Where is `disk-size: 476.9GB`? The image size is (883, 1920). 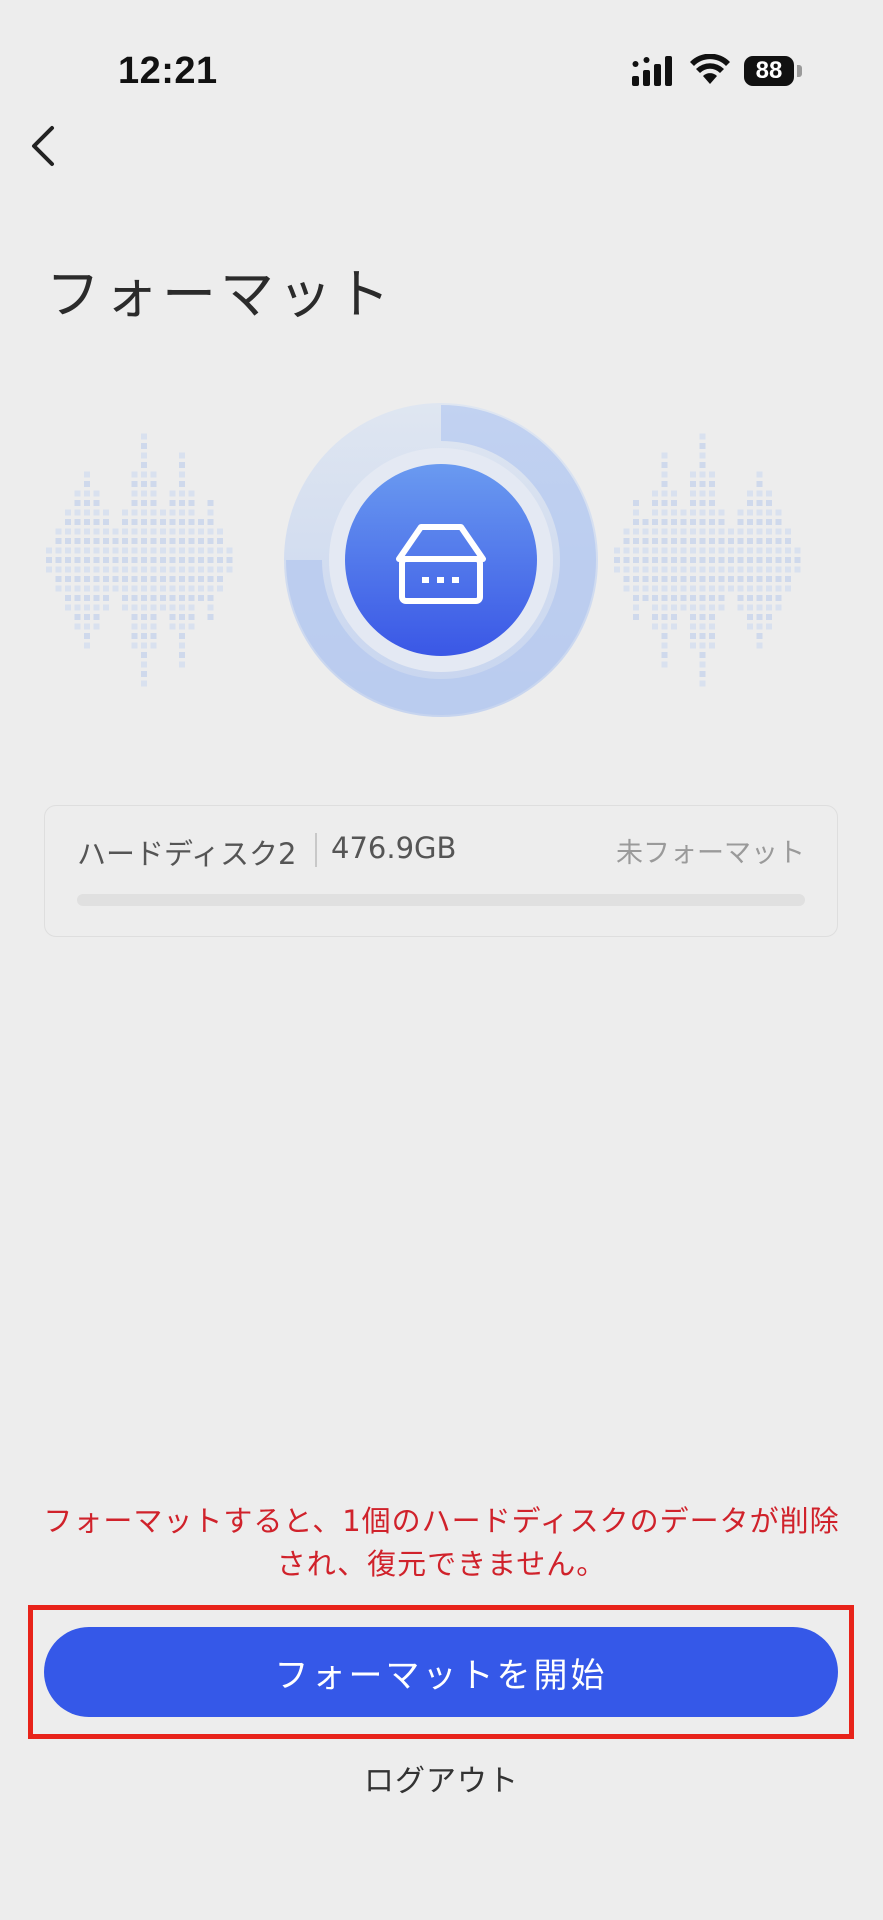
disk-size: 476.9GB is located at coordinates (394, 848).